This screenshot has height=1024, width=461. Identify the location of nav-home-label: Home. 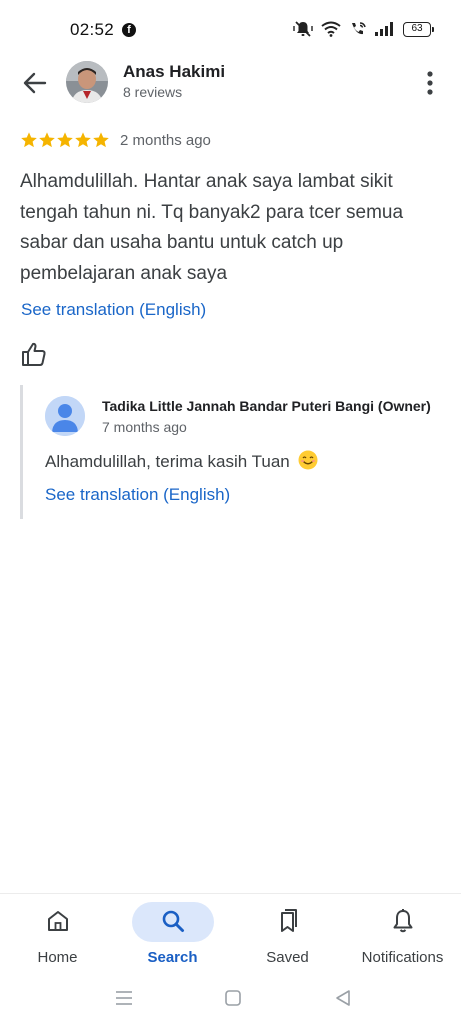
(57, 957).